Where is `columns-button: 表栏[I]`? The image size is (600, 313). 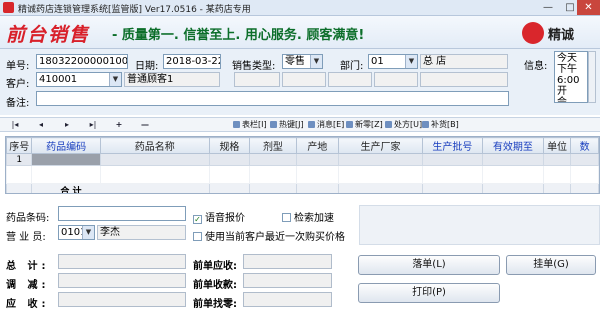 columns-button: 表栏[I] is located at coordinates (250, 125).